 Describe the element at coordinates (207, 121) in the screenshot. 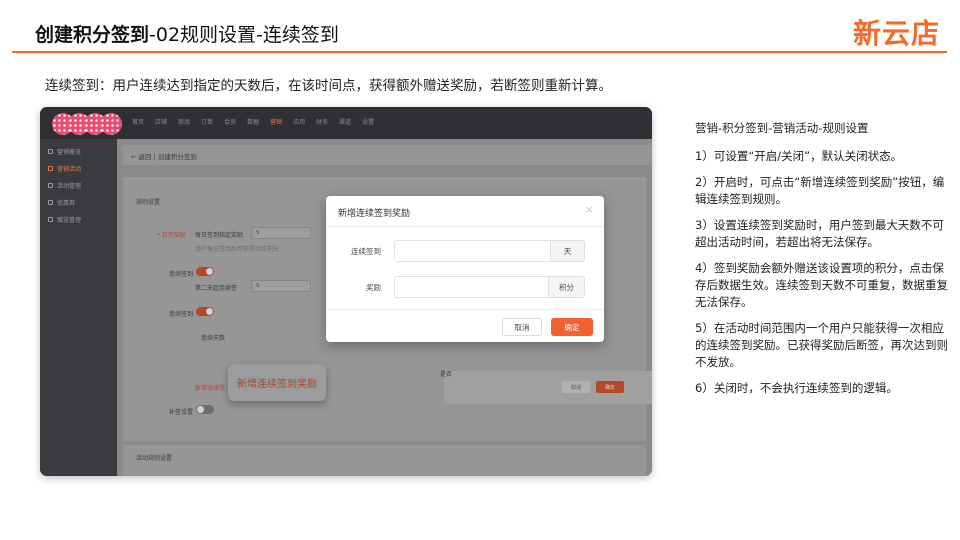

I see `top-nav-item: 订单` at that location.